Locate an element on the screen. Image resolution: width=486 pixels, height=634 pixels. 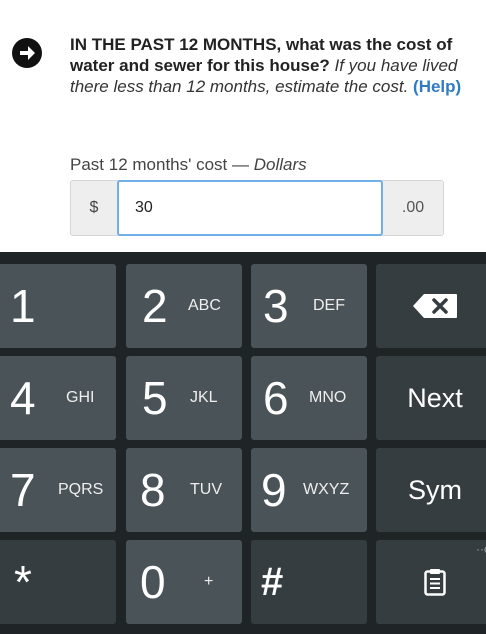
key-8-digit: 8 is located at coordinates (153, 490).